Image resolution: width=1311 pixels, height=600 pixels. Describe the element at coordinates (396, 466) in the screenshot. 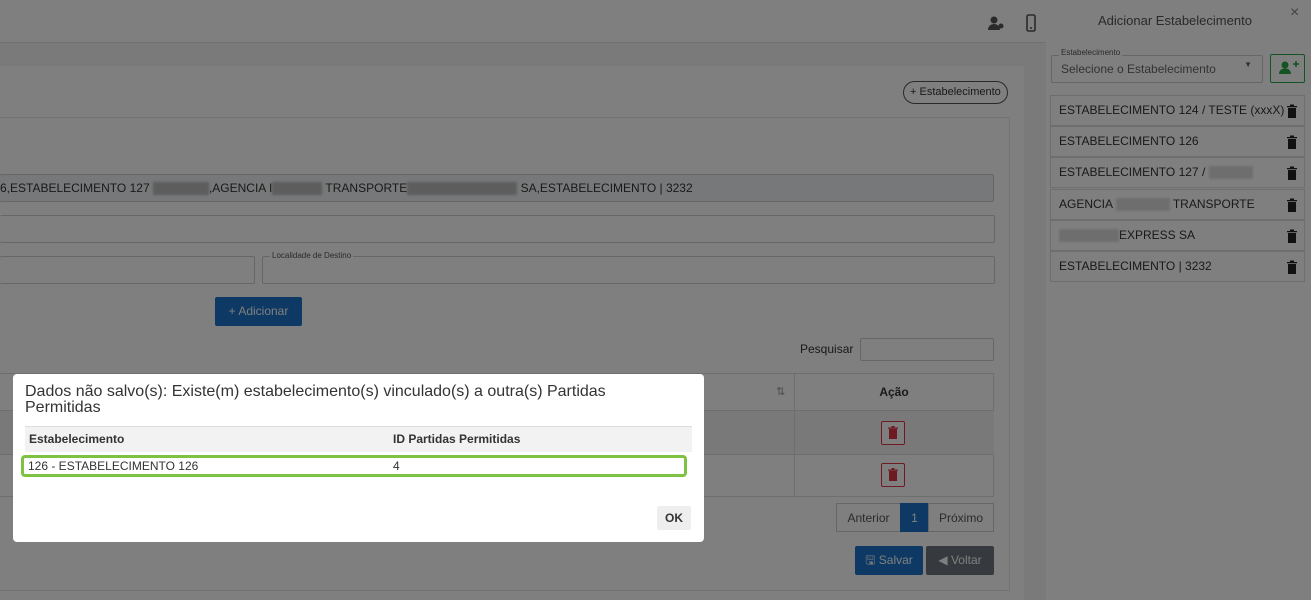

I see `cell-id: 4` at that location.